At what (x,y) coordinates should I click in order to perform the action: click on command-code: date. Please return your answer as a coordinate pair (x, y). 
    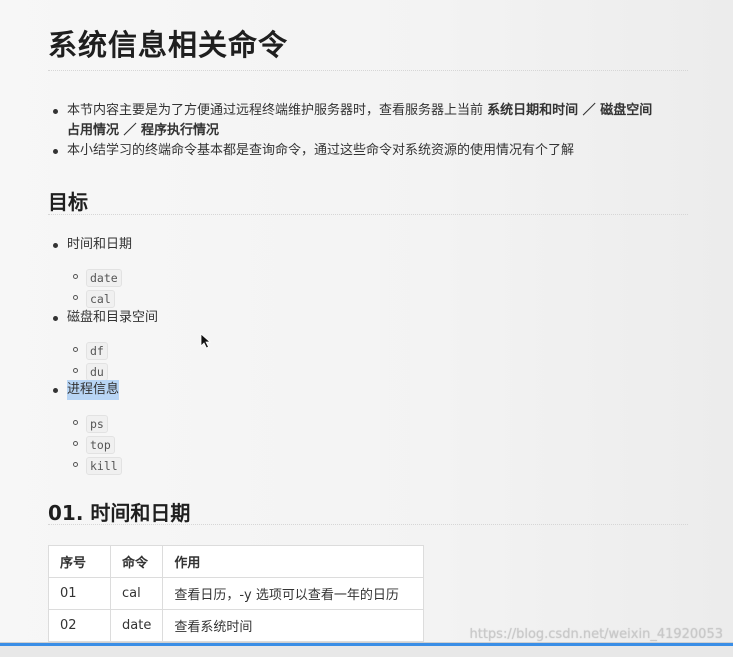
    Looking at the image, I should click on (104, 278).